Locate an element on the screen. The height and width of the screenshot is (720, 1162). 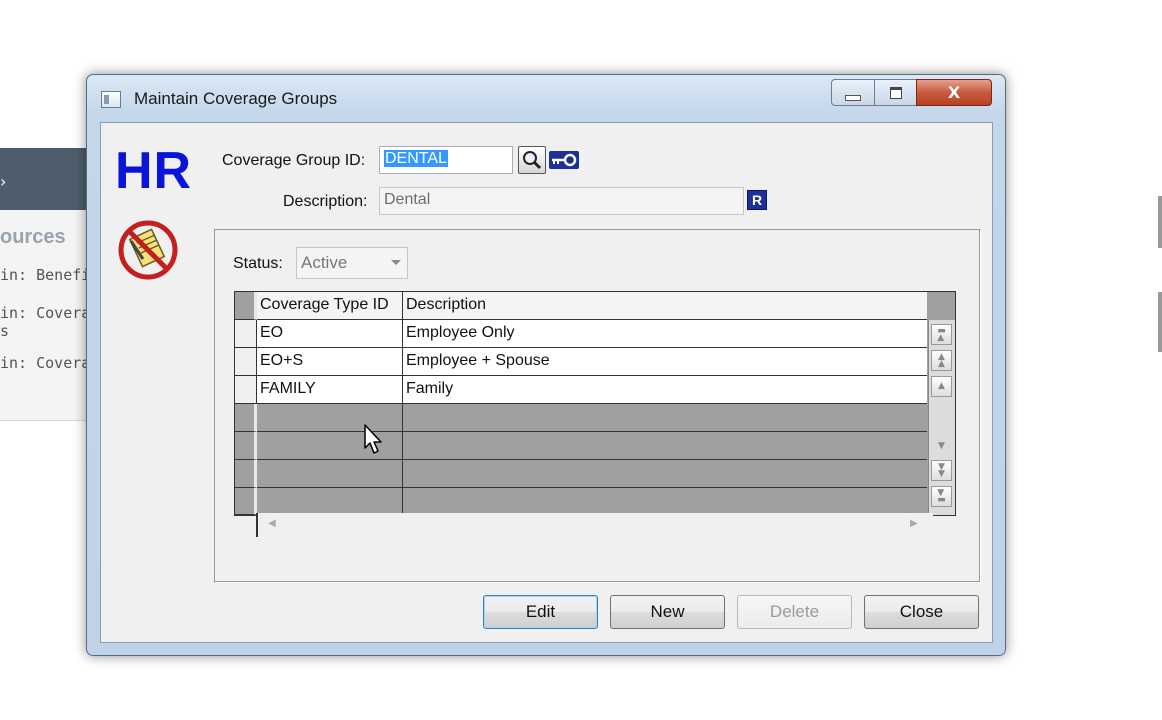
scroll-page-down-icon: ▼ ▼ is located at coordinates (941, 470).